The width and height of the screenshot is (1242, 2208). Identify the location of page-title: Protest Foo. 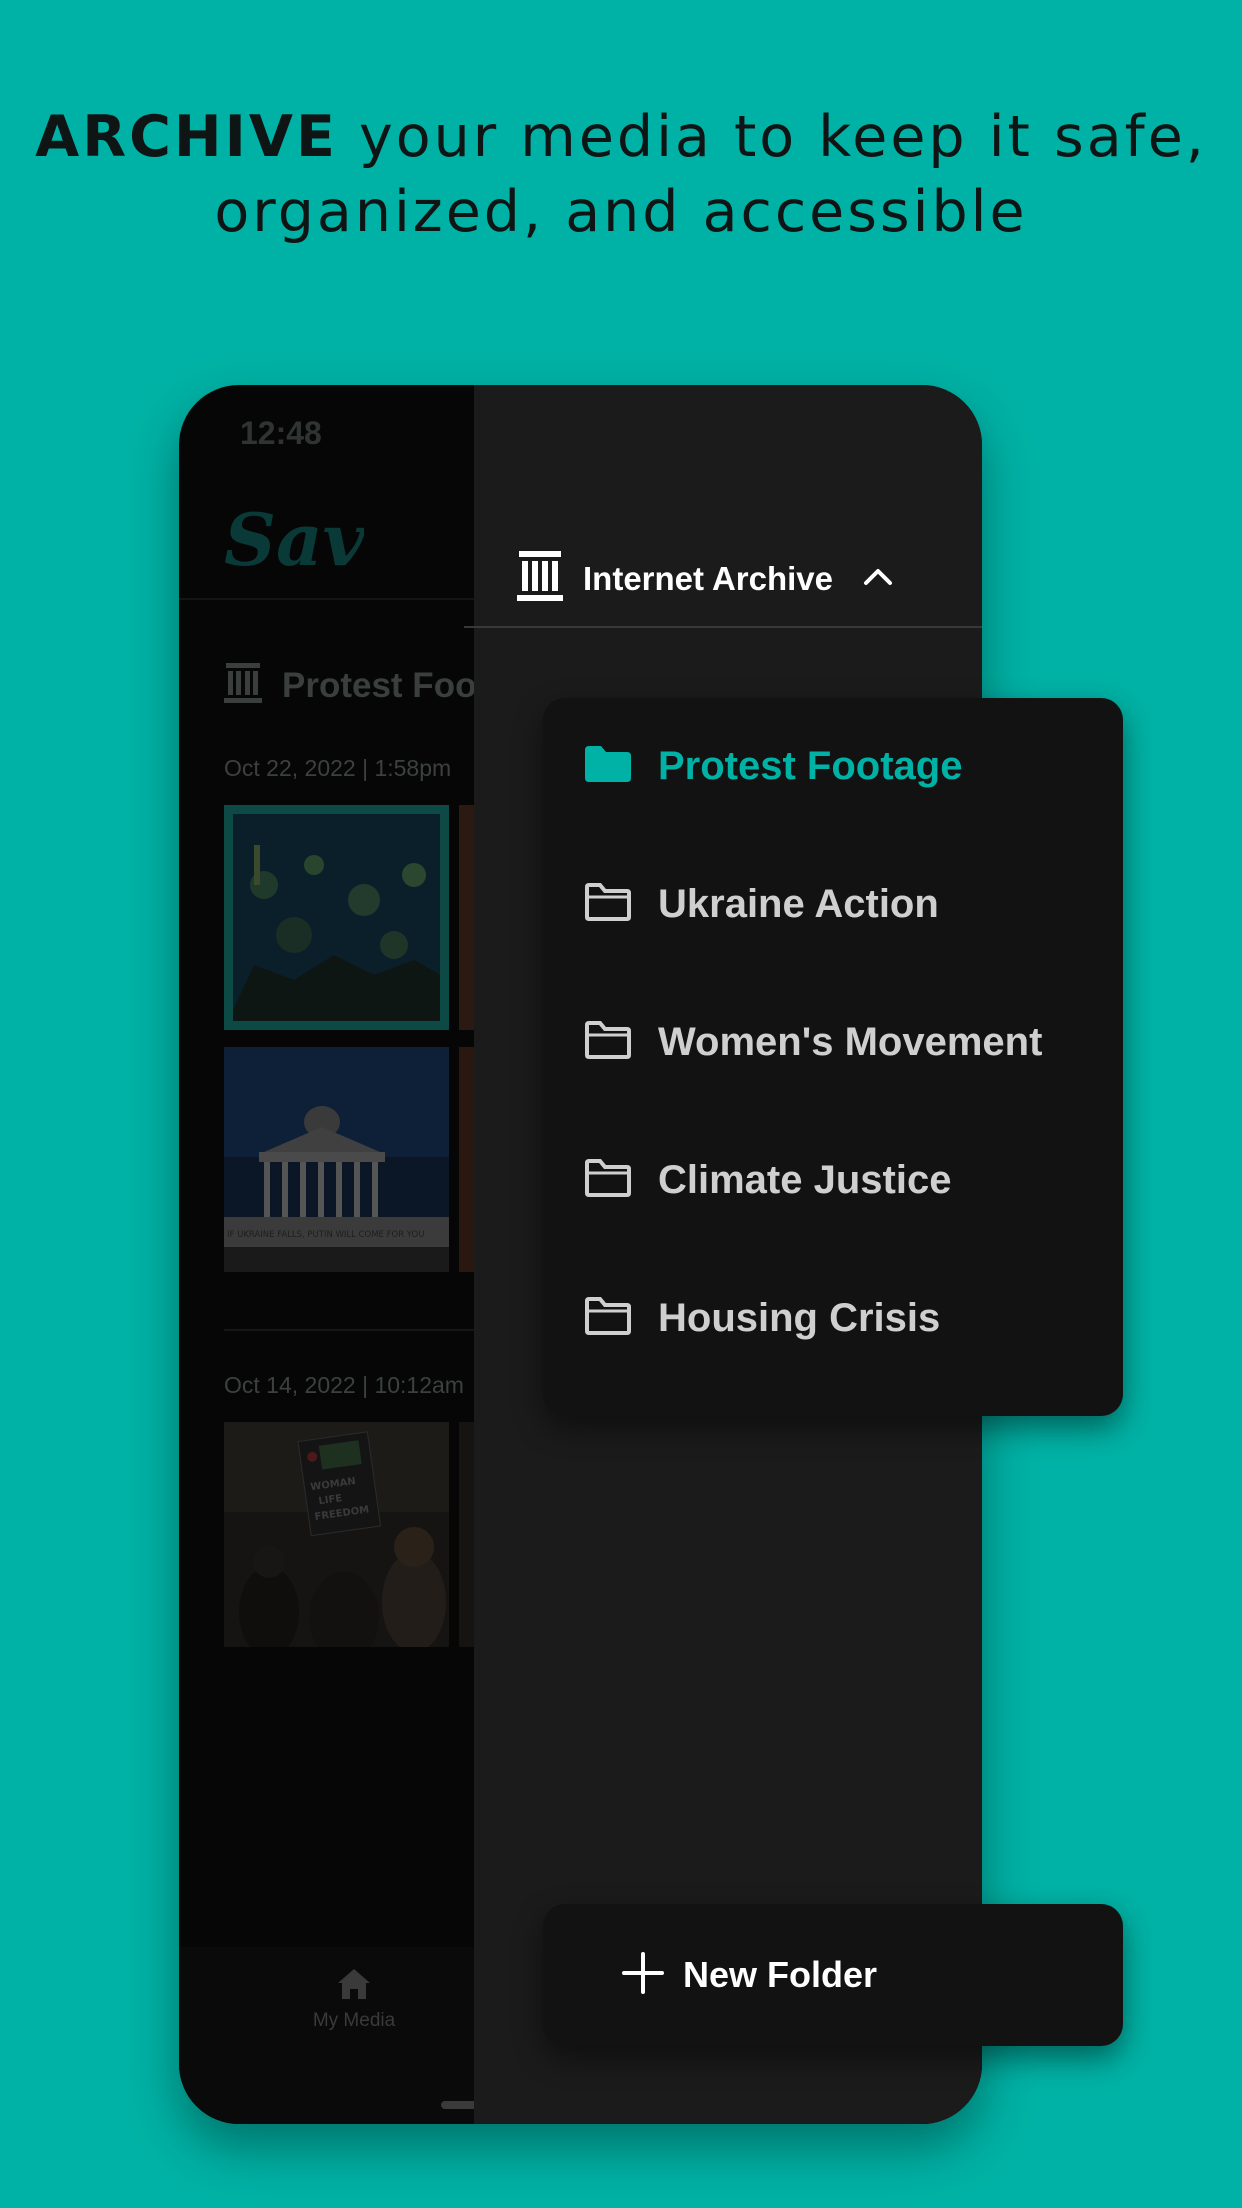
(379, 685).